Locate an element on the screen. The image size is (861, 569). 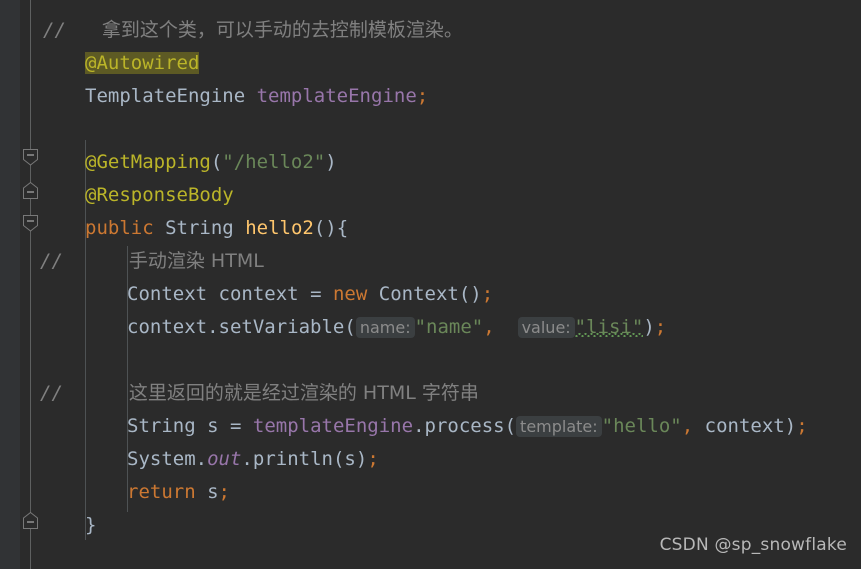
code-line-comment-1: // 拿到这个类，可以手动的去控制模板渲染。 is located at coordinates (253, 30).